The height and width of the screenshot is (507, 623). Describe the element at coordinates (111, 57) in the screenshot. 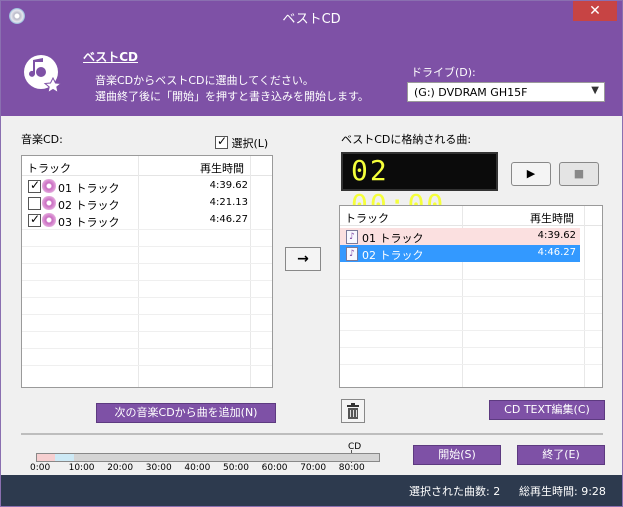

I see `header-title: ベストCD` at that location.